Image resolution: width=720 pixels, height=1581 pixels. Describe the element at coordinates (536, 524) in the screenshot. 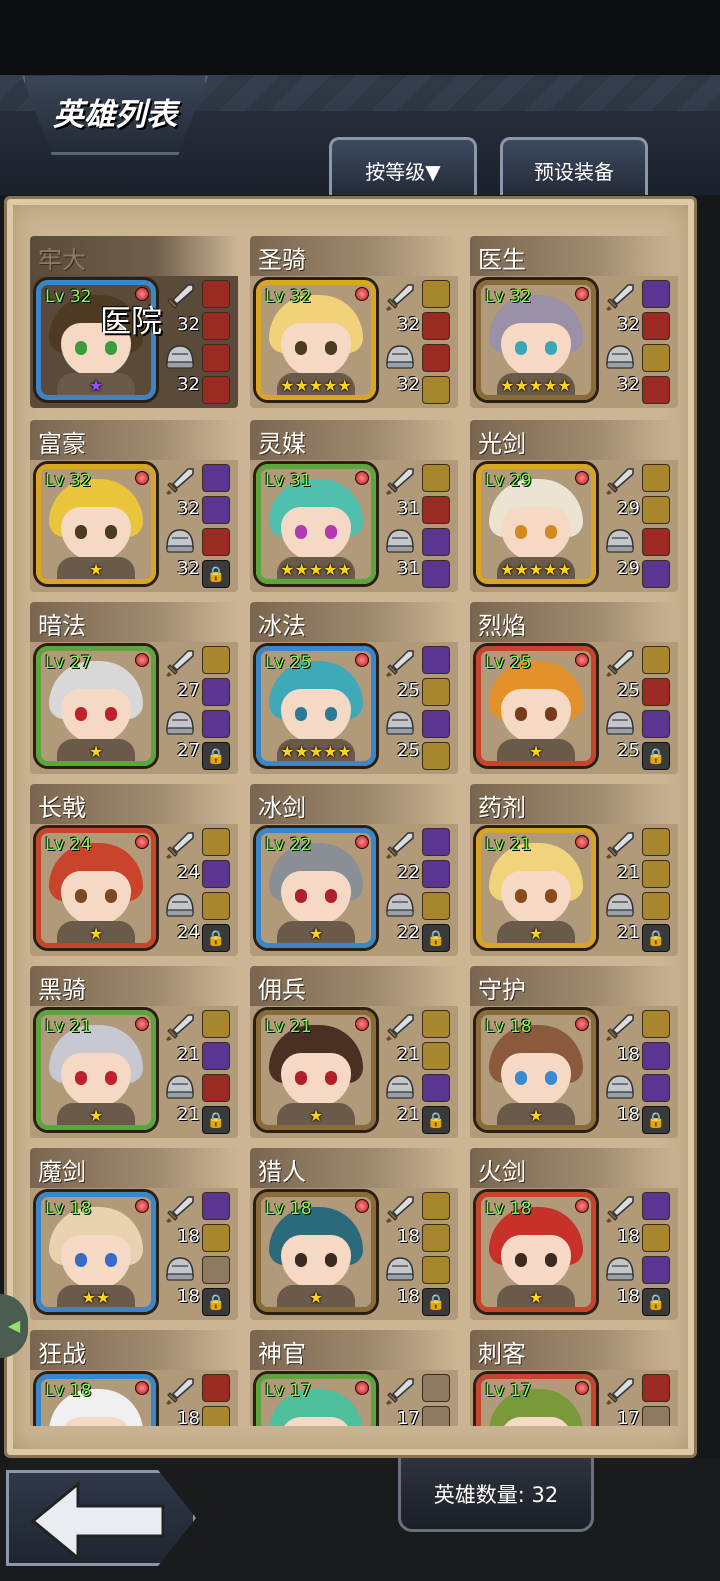

I see `hero-portrait: Lv 29 ★★★★★` at that location.